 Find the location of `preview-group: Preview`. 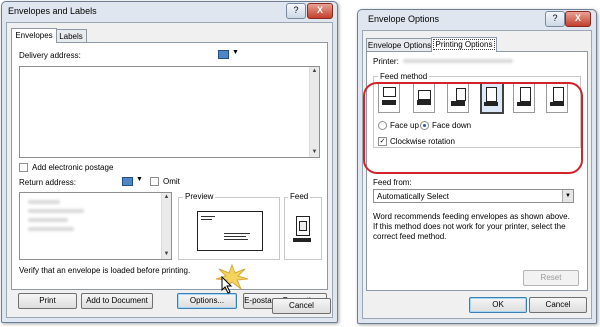

preview-group: Preview is located at coordinates (229, 226).